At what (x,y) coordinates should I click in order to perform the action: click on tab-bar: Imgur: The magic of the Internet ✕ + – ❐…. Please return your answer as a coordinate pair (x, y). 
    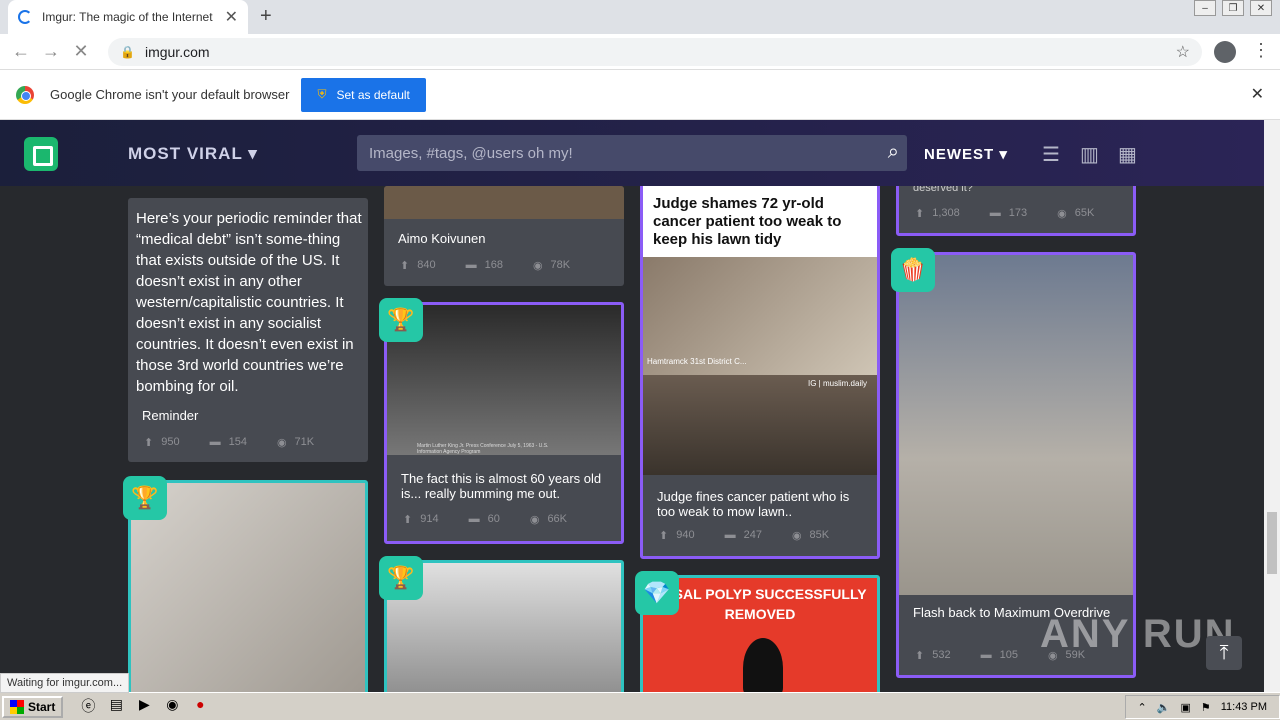
    Looking at the image, I should click on (640, 17).